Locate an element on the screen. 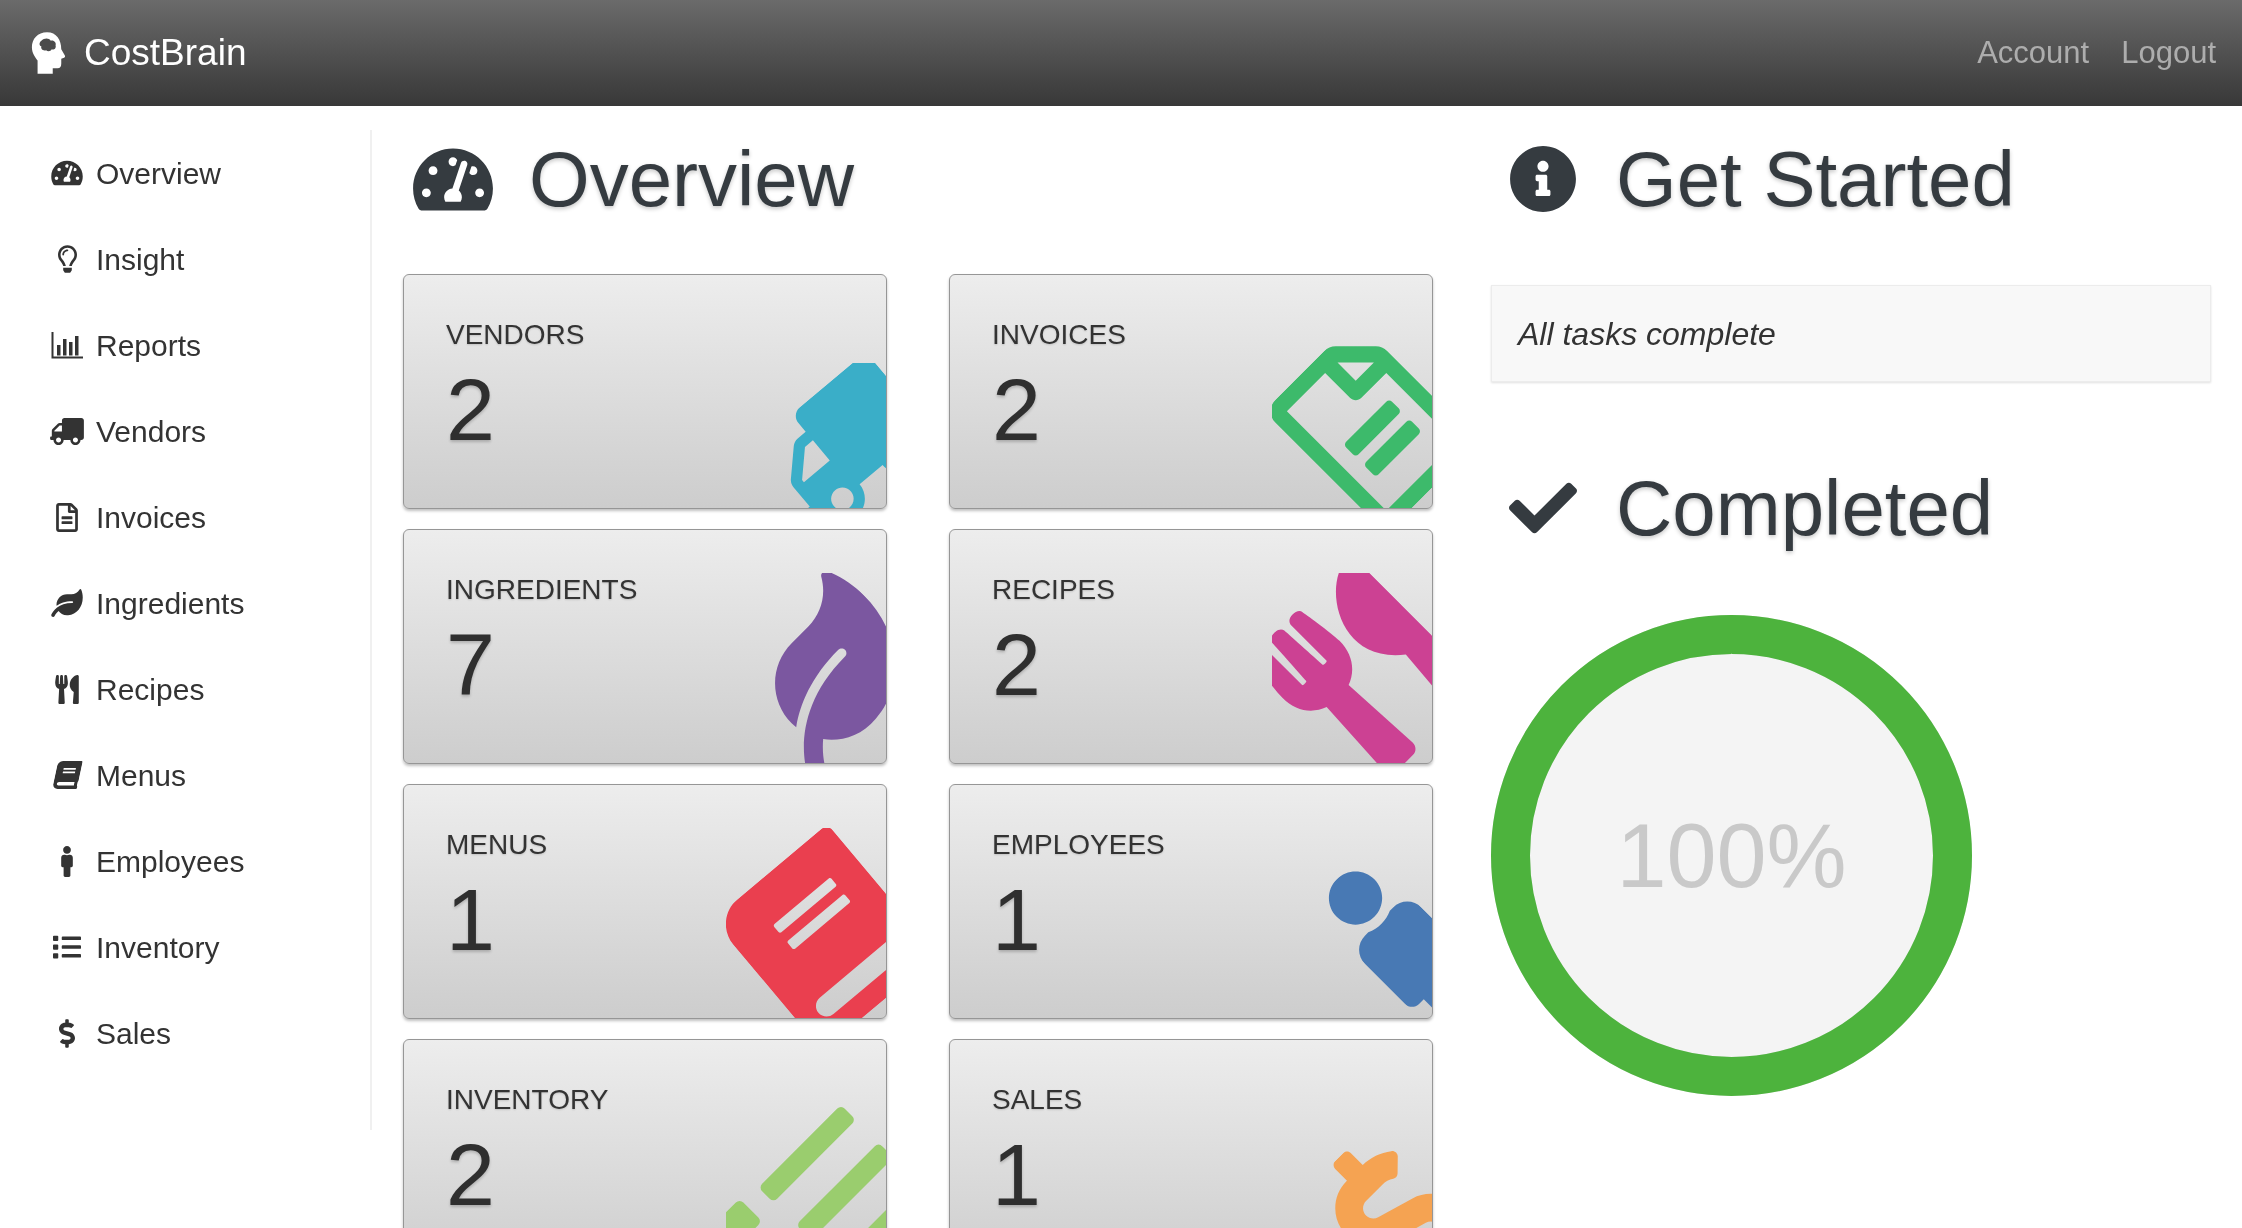 This screenshot has height=1228, width=2242. sidebar-item: Vendors is located at coordinates (210, 431).